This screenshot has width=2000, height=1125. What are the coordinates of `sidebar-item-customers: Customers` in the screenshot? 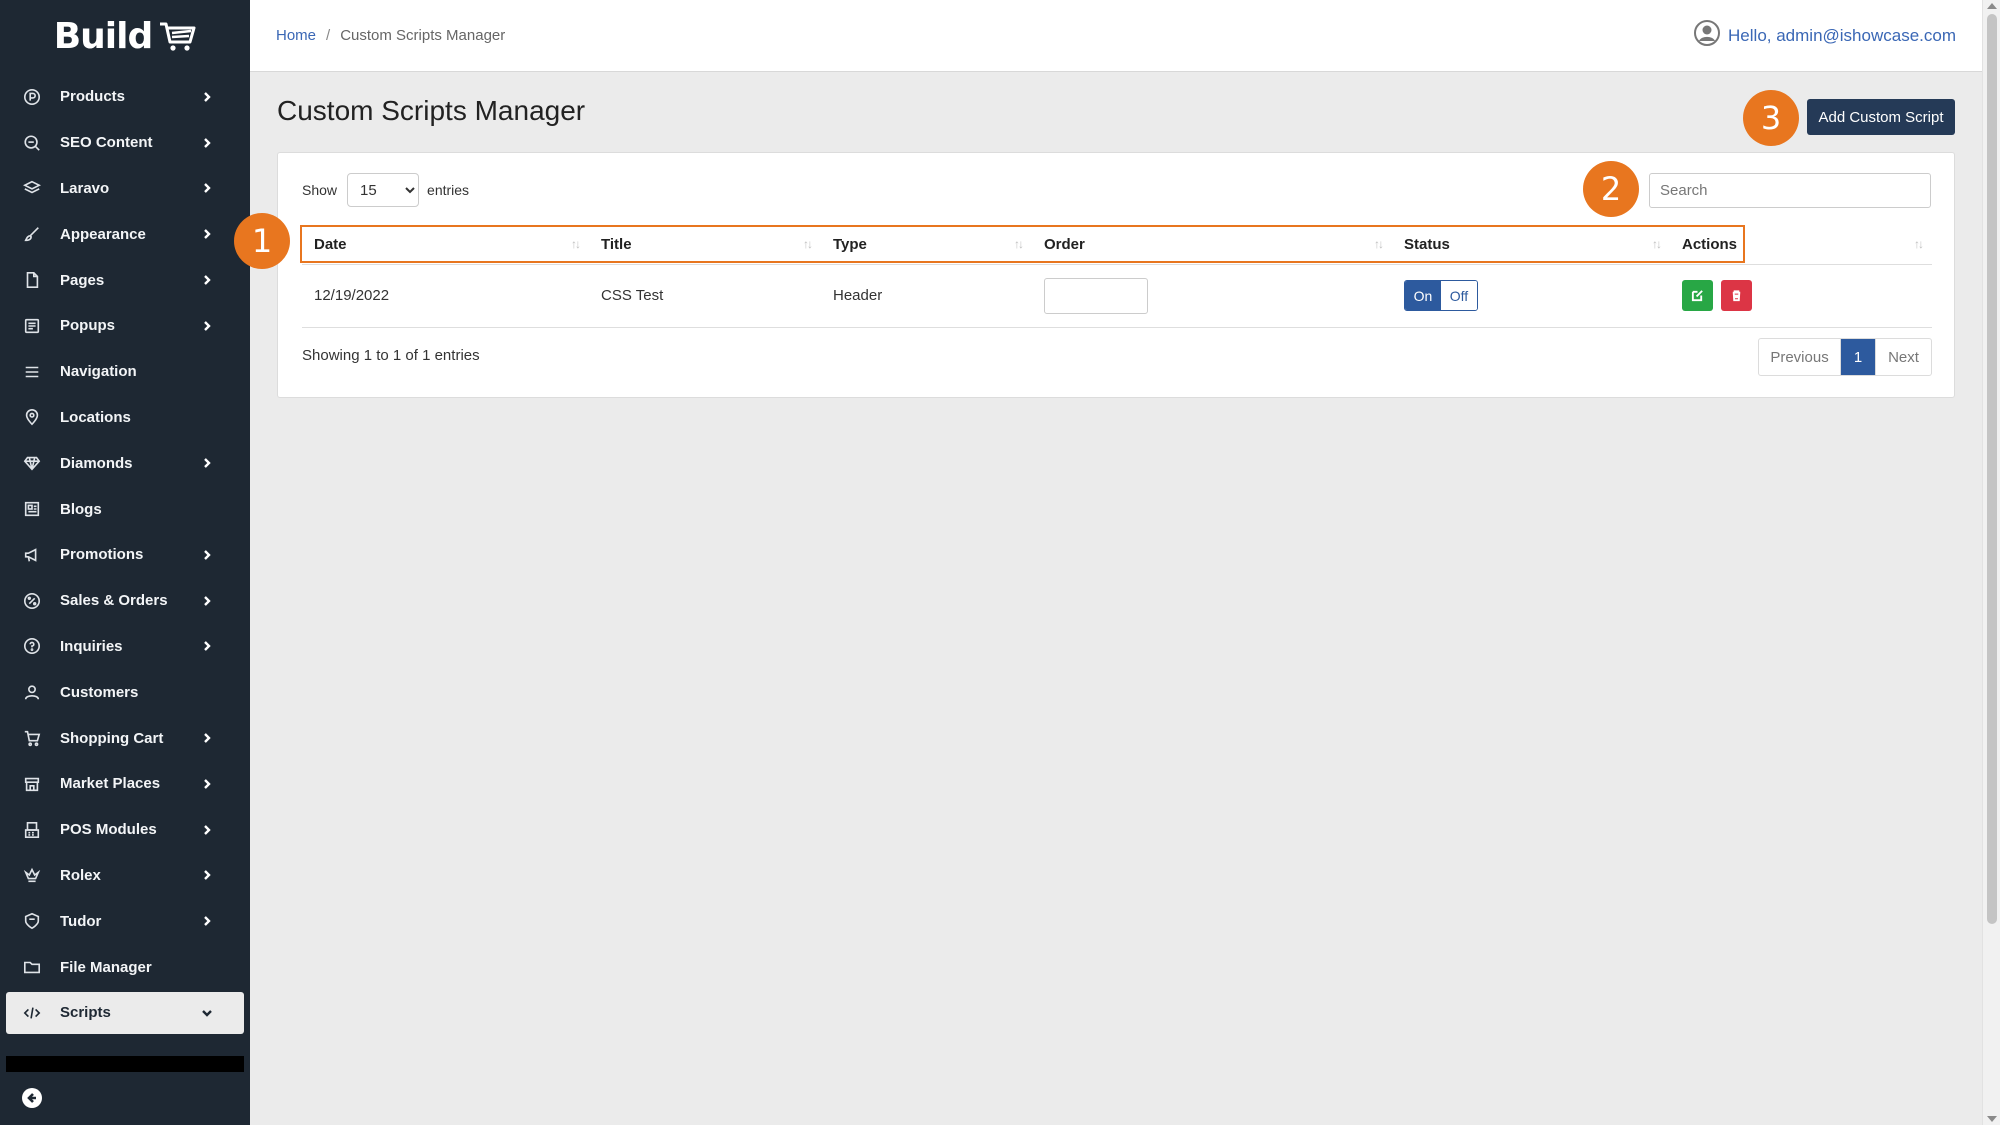 It's located at (125, 692).